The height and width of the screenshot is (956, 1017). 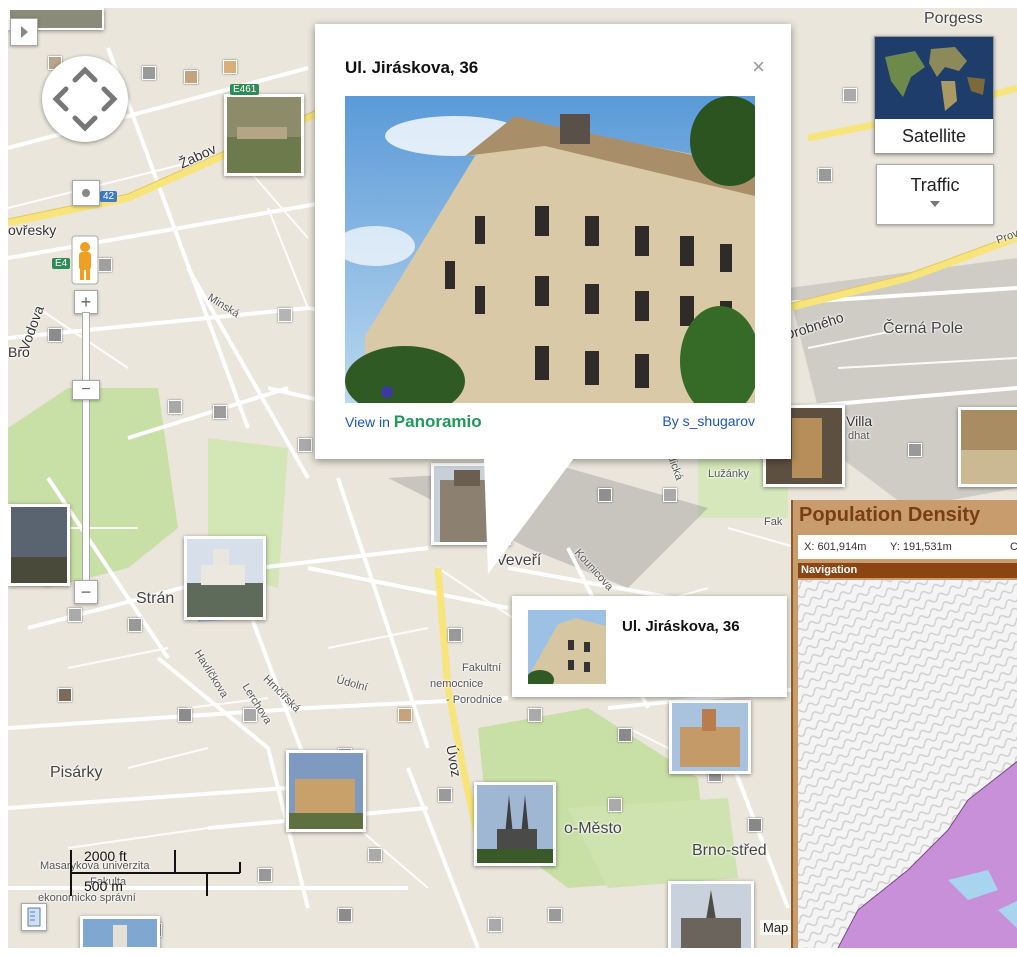 What do you see at coordinates (729, 850) in the screenshot?
I see `place-label: Brno-střed` at bounding box center [729, 850].